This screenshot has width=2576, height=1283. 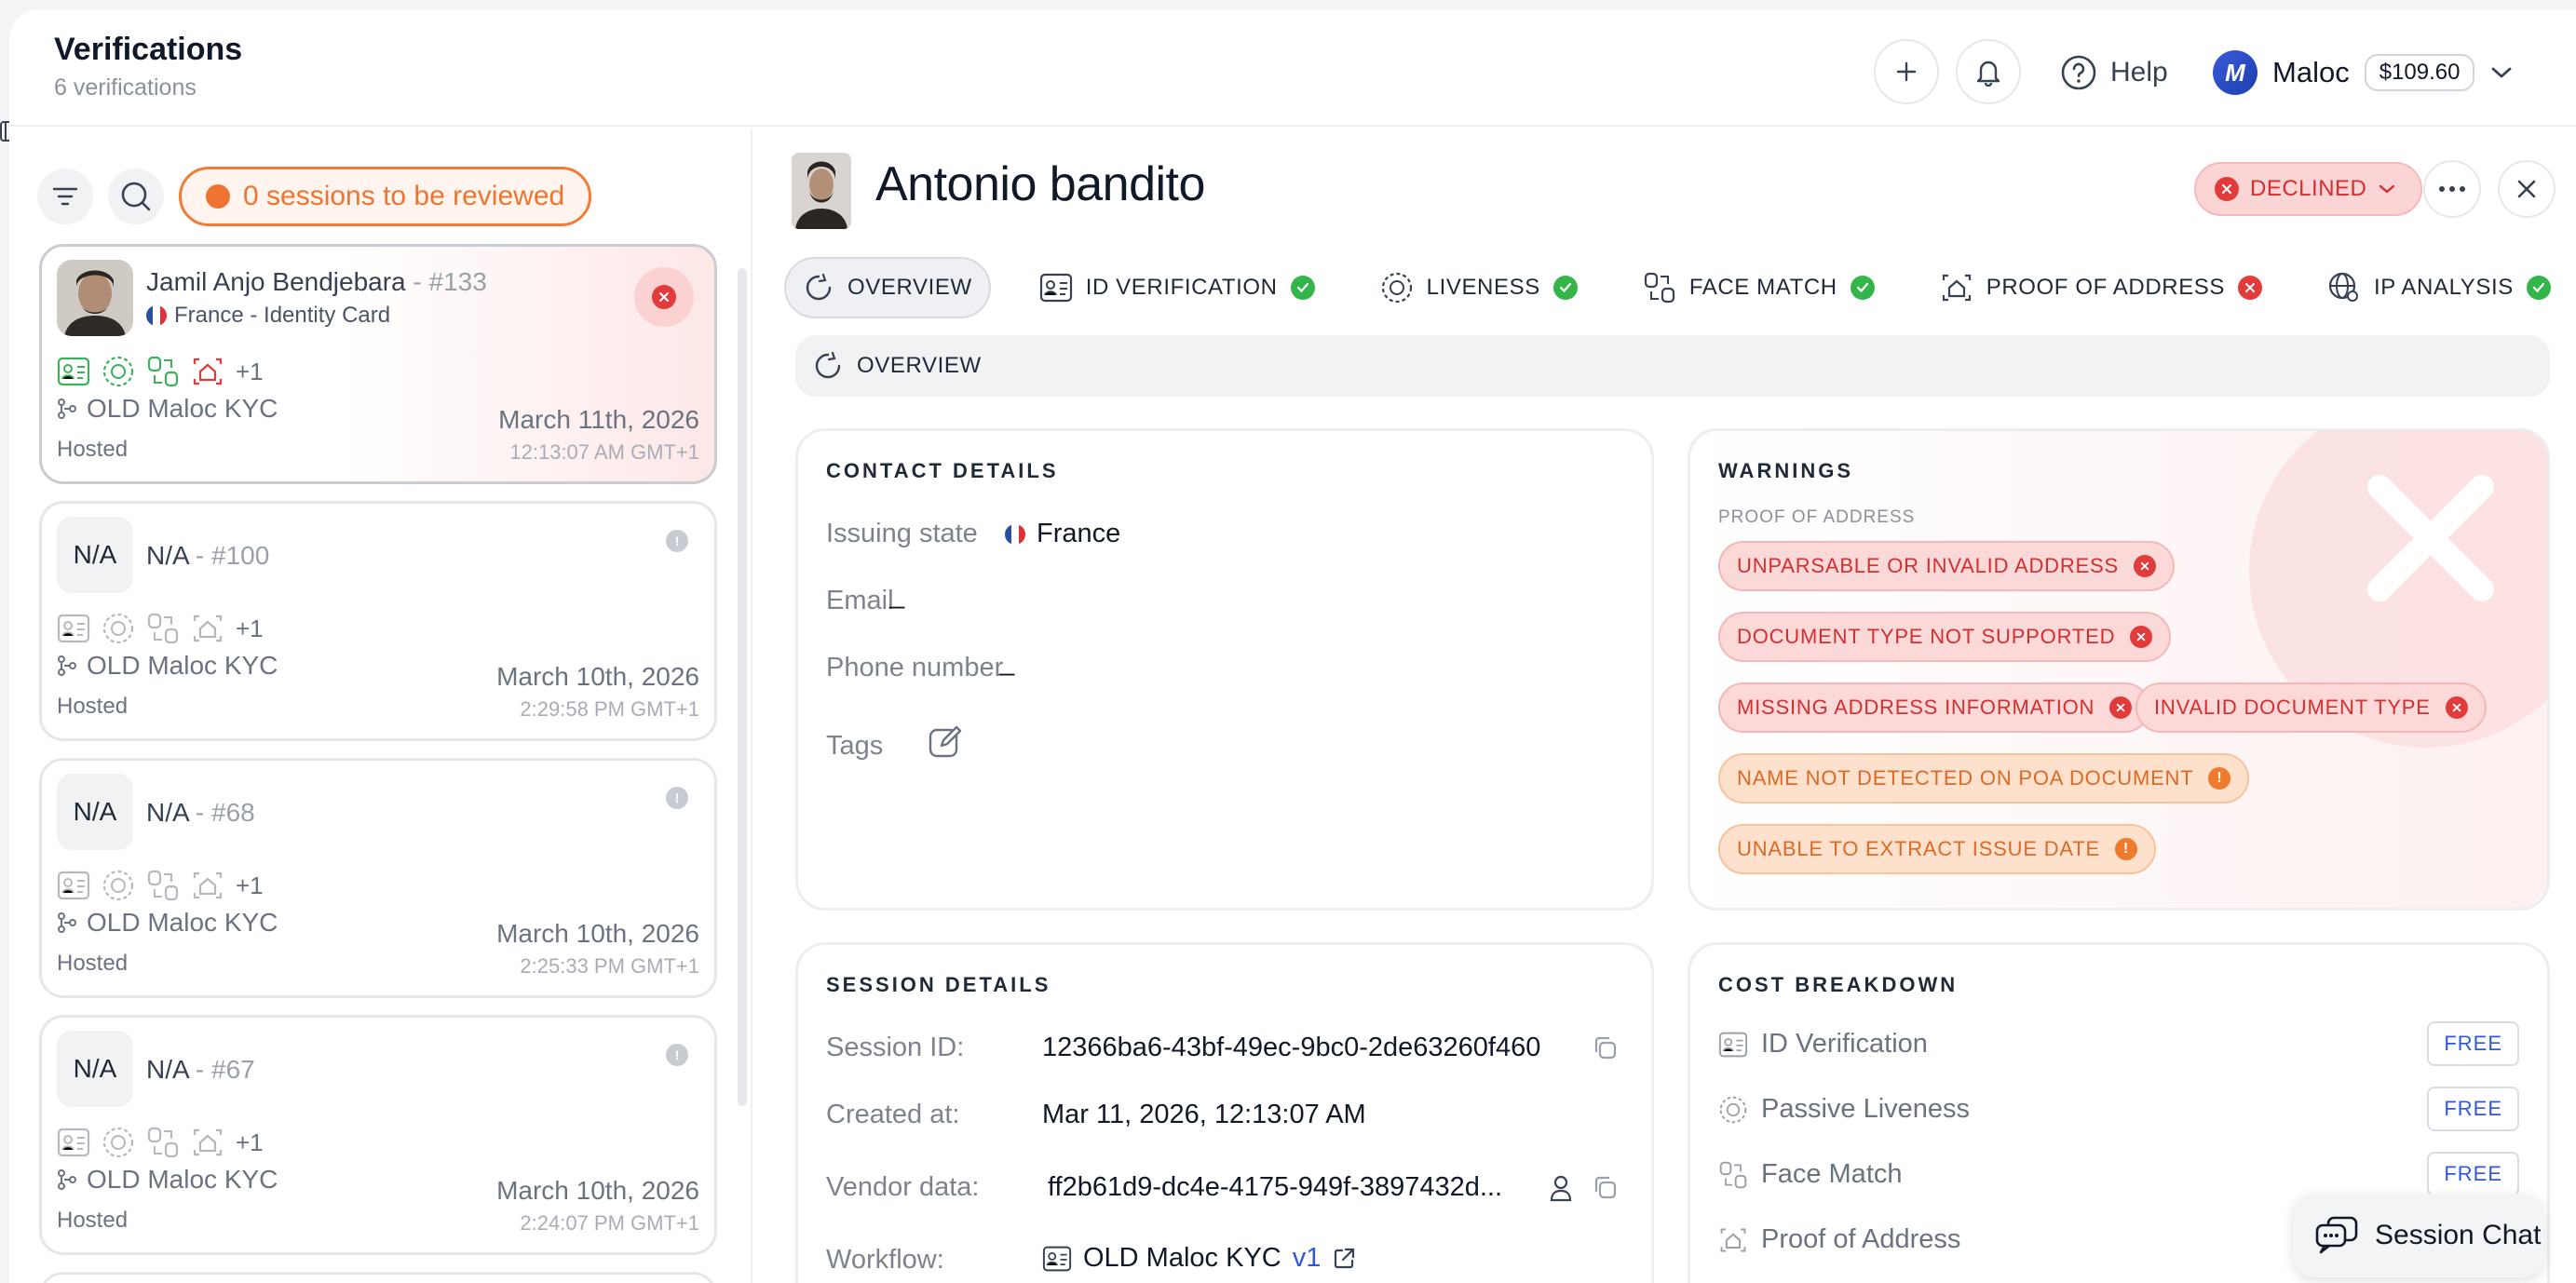 What do you see at coordinates (65, 196) in the screenshot?
I see `filter-button` at bounding box center [65, 196].